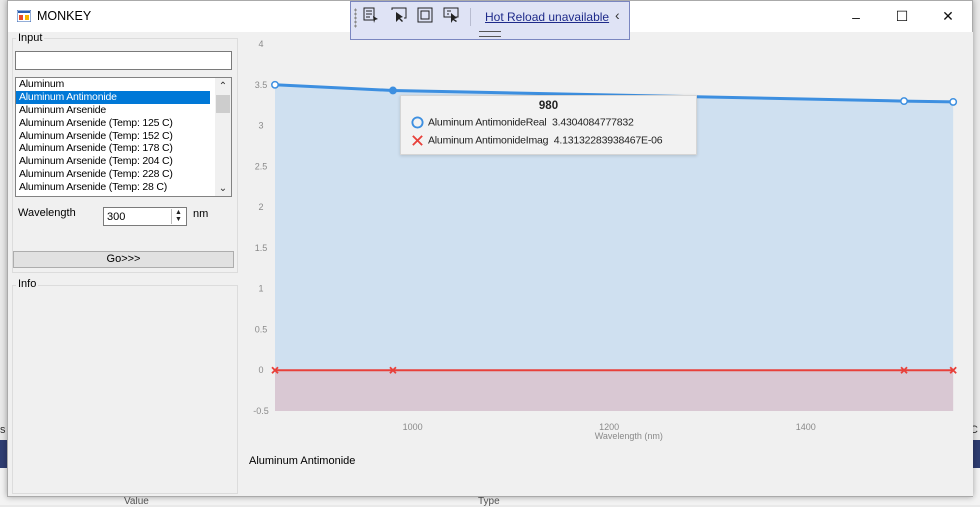 The image size is (980, 507). Describe the element at coordinates (593, 122) in the screenshot. I see `tooltip-value-real: 3.4304084777832` at that location.